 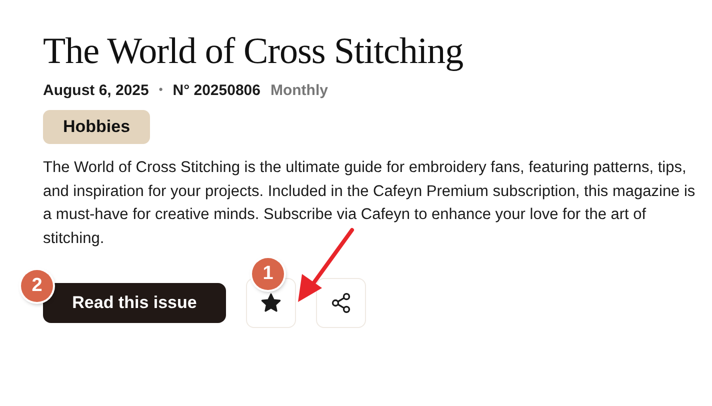 I want to click on read-issue-button: Read this issue, so click(x=134, y=303).